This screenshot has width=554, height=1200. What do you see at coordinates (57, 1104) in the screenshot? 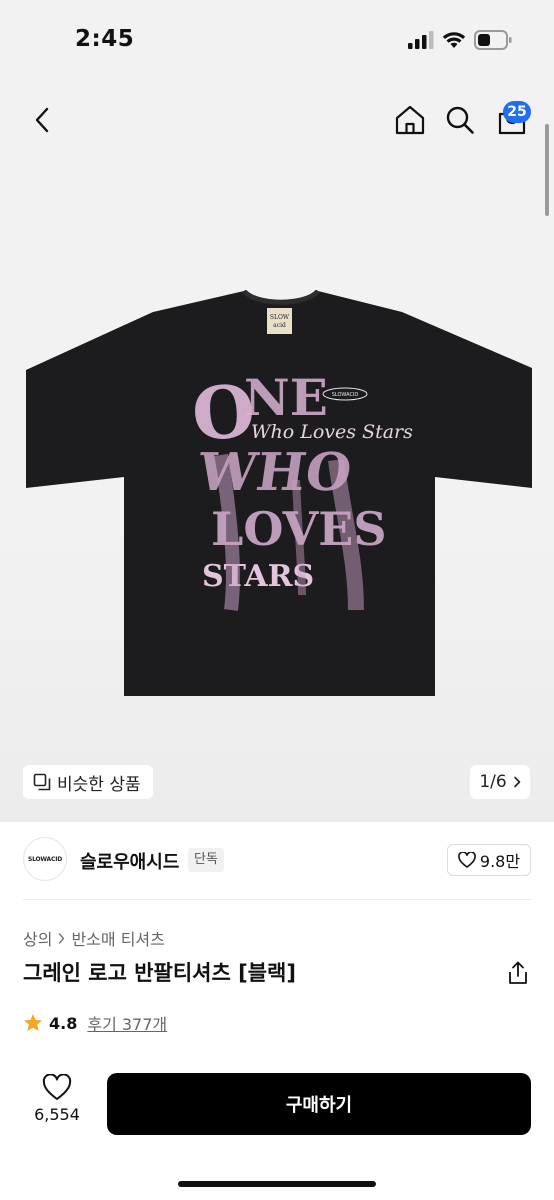
I see `product-like-button: 6,554` at bounding box center [57, 1104].